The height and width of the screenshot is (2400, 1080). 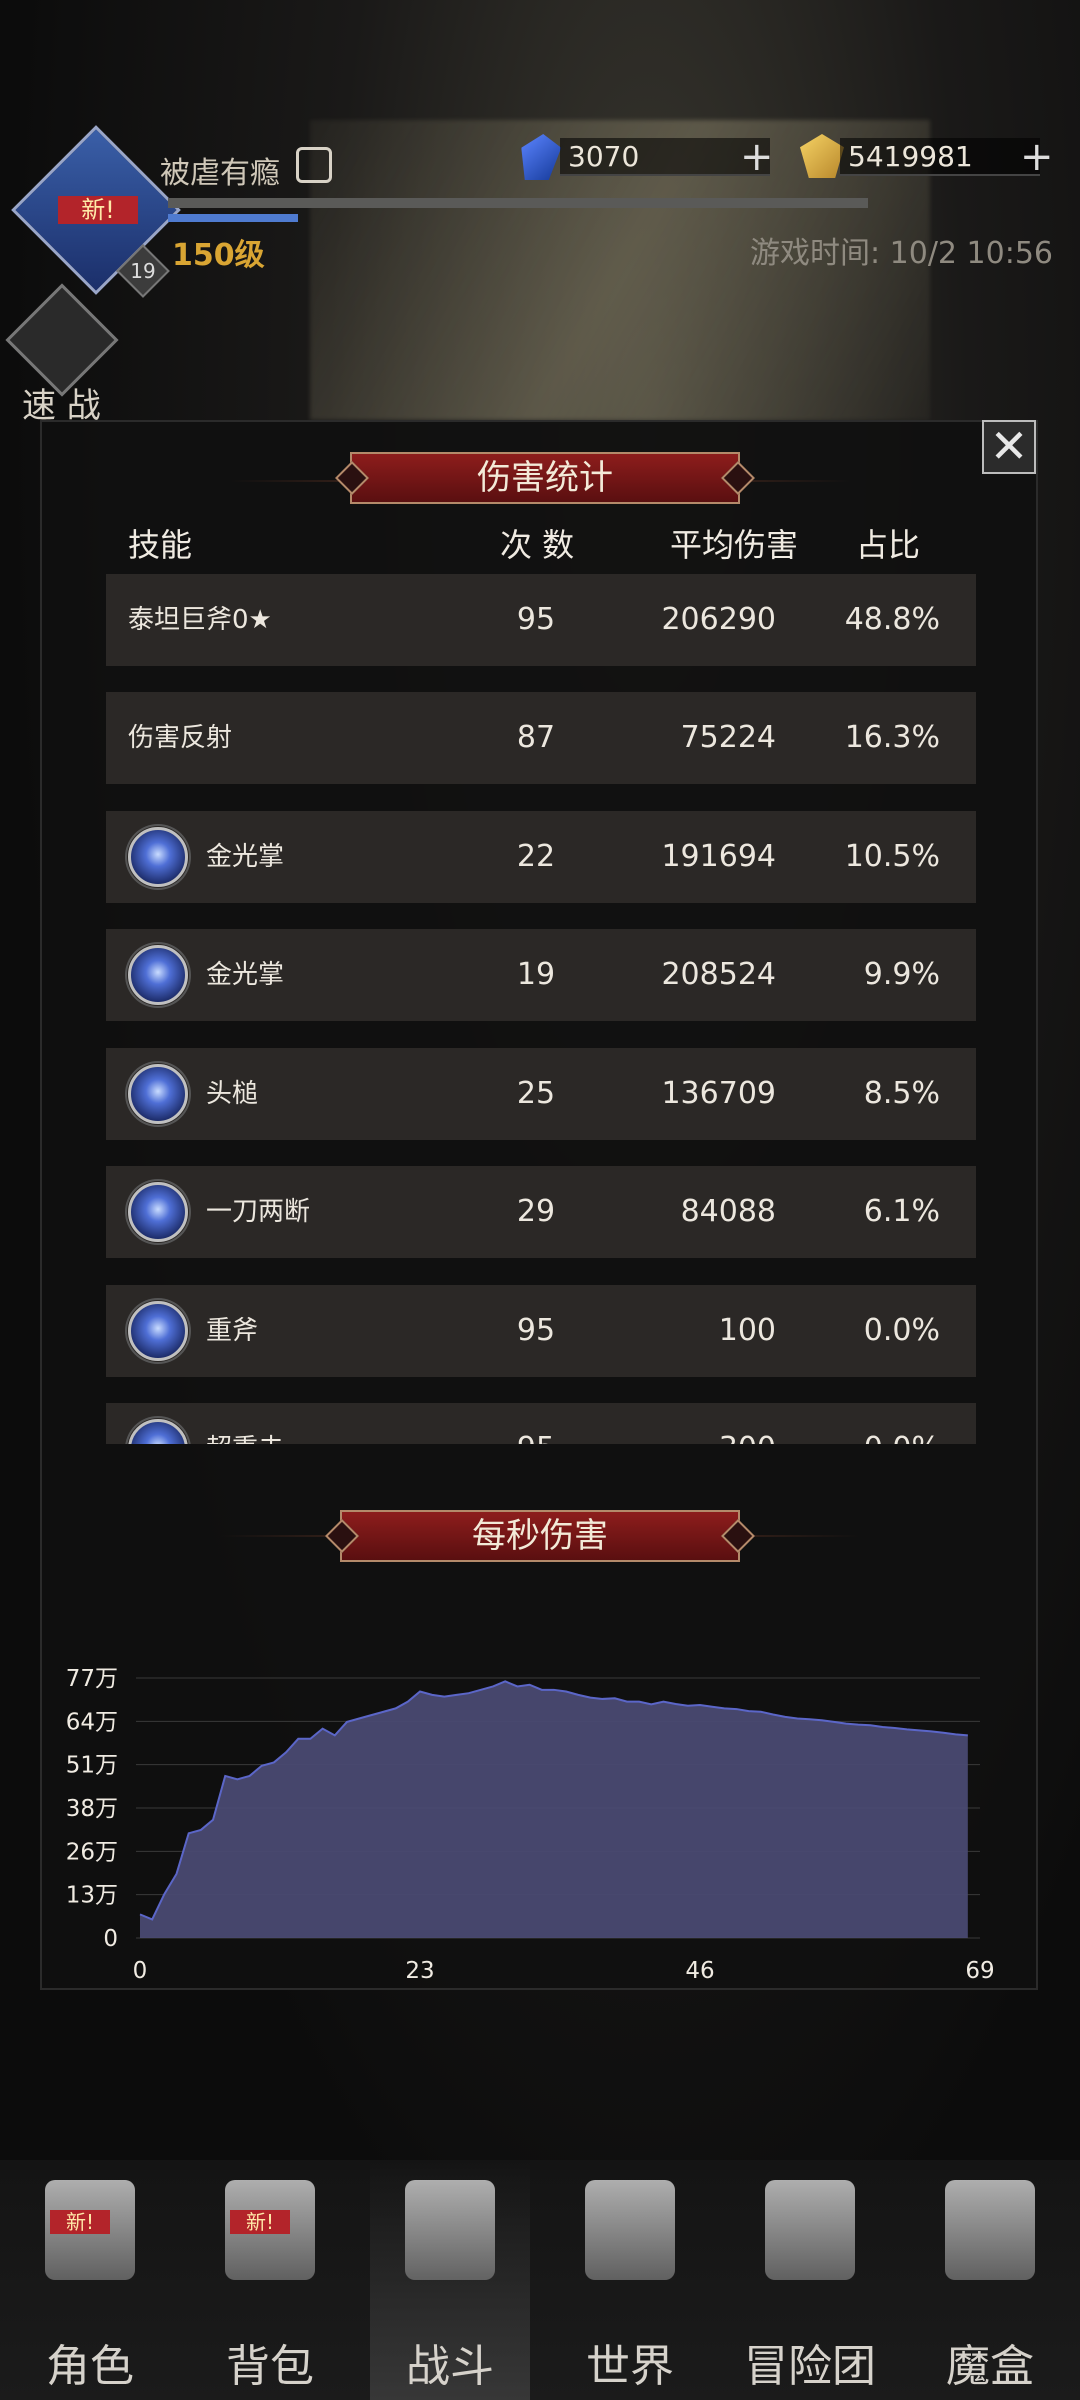 What do you see at coordinates (220, 173) in the screenshot?
I see `player-name: 被虐有瘾` at bounding box center [220, 173].